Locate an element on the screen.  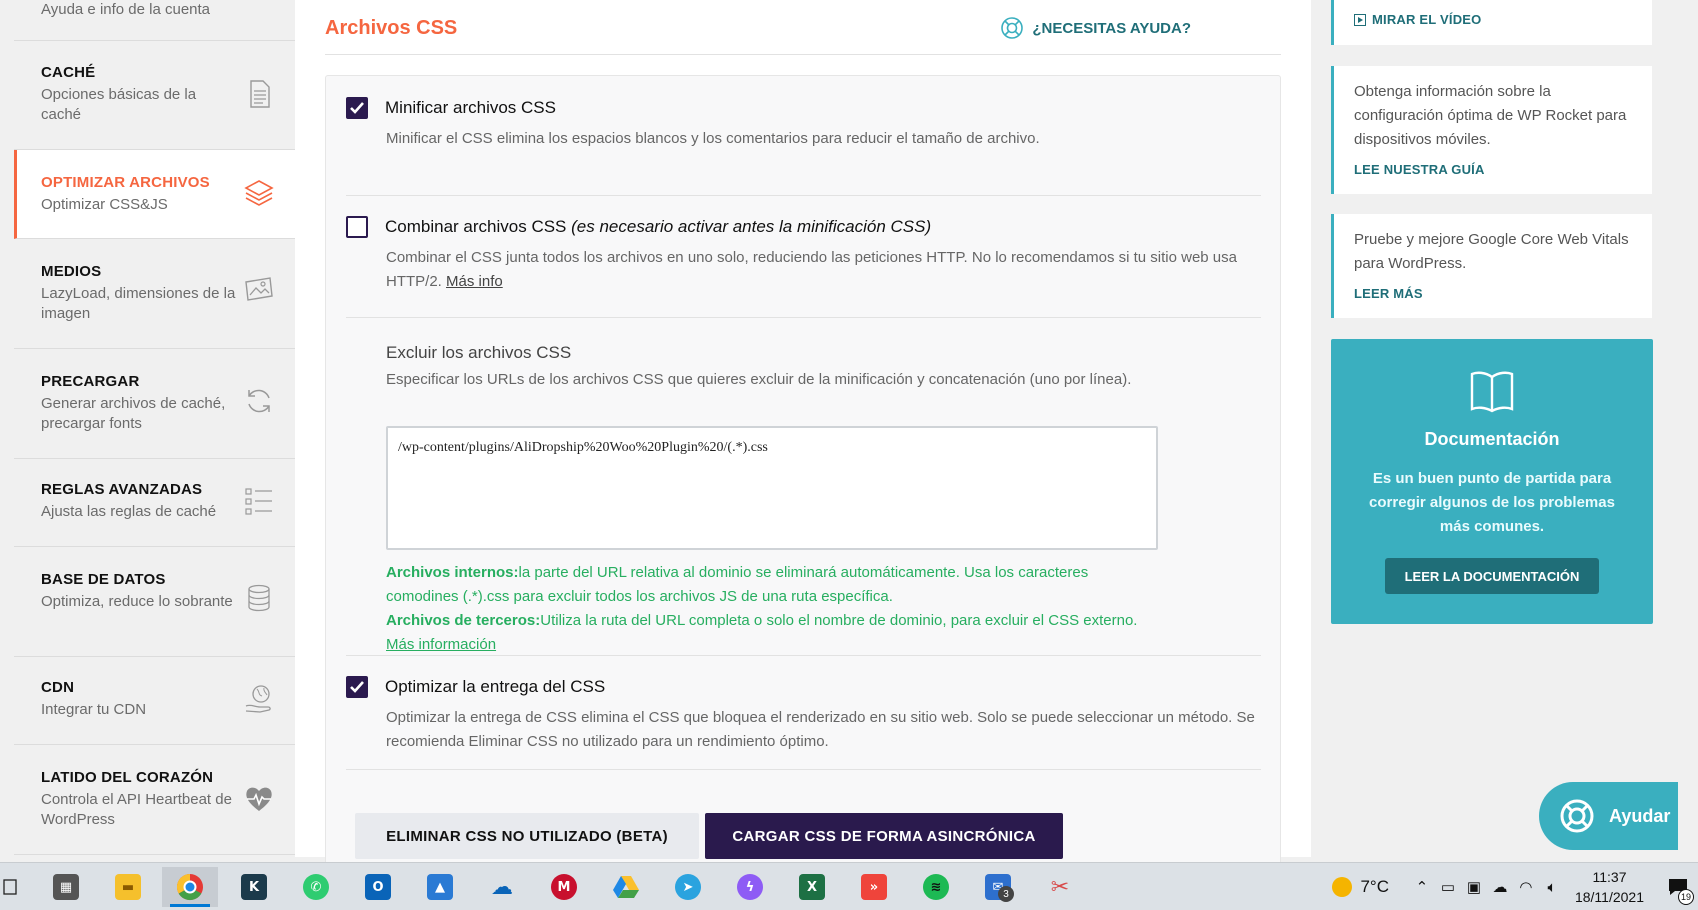
help-bubble-label: Ayudar is located at coordinates (1640, 815).